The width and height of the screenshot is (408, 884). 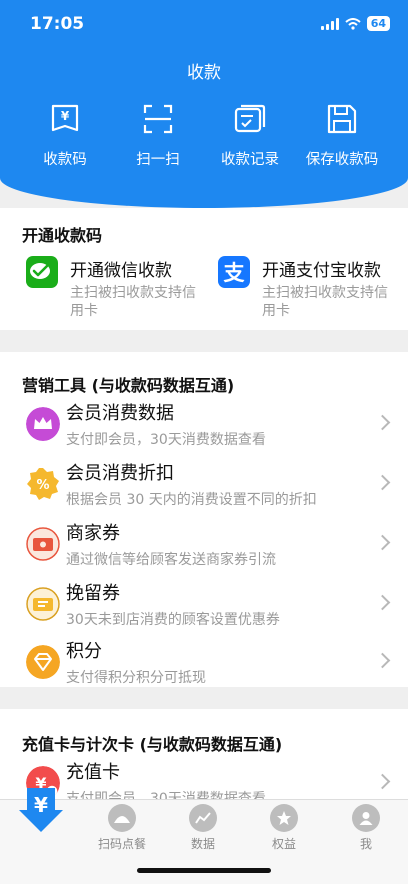 I want to click on qr-yuan-icon: ¥, so click(x=65, y=118).